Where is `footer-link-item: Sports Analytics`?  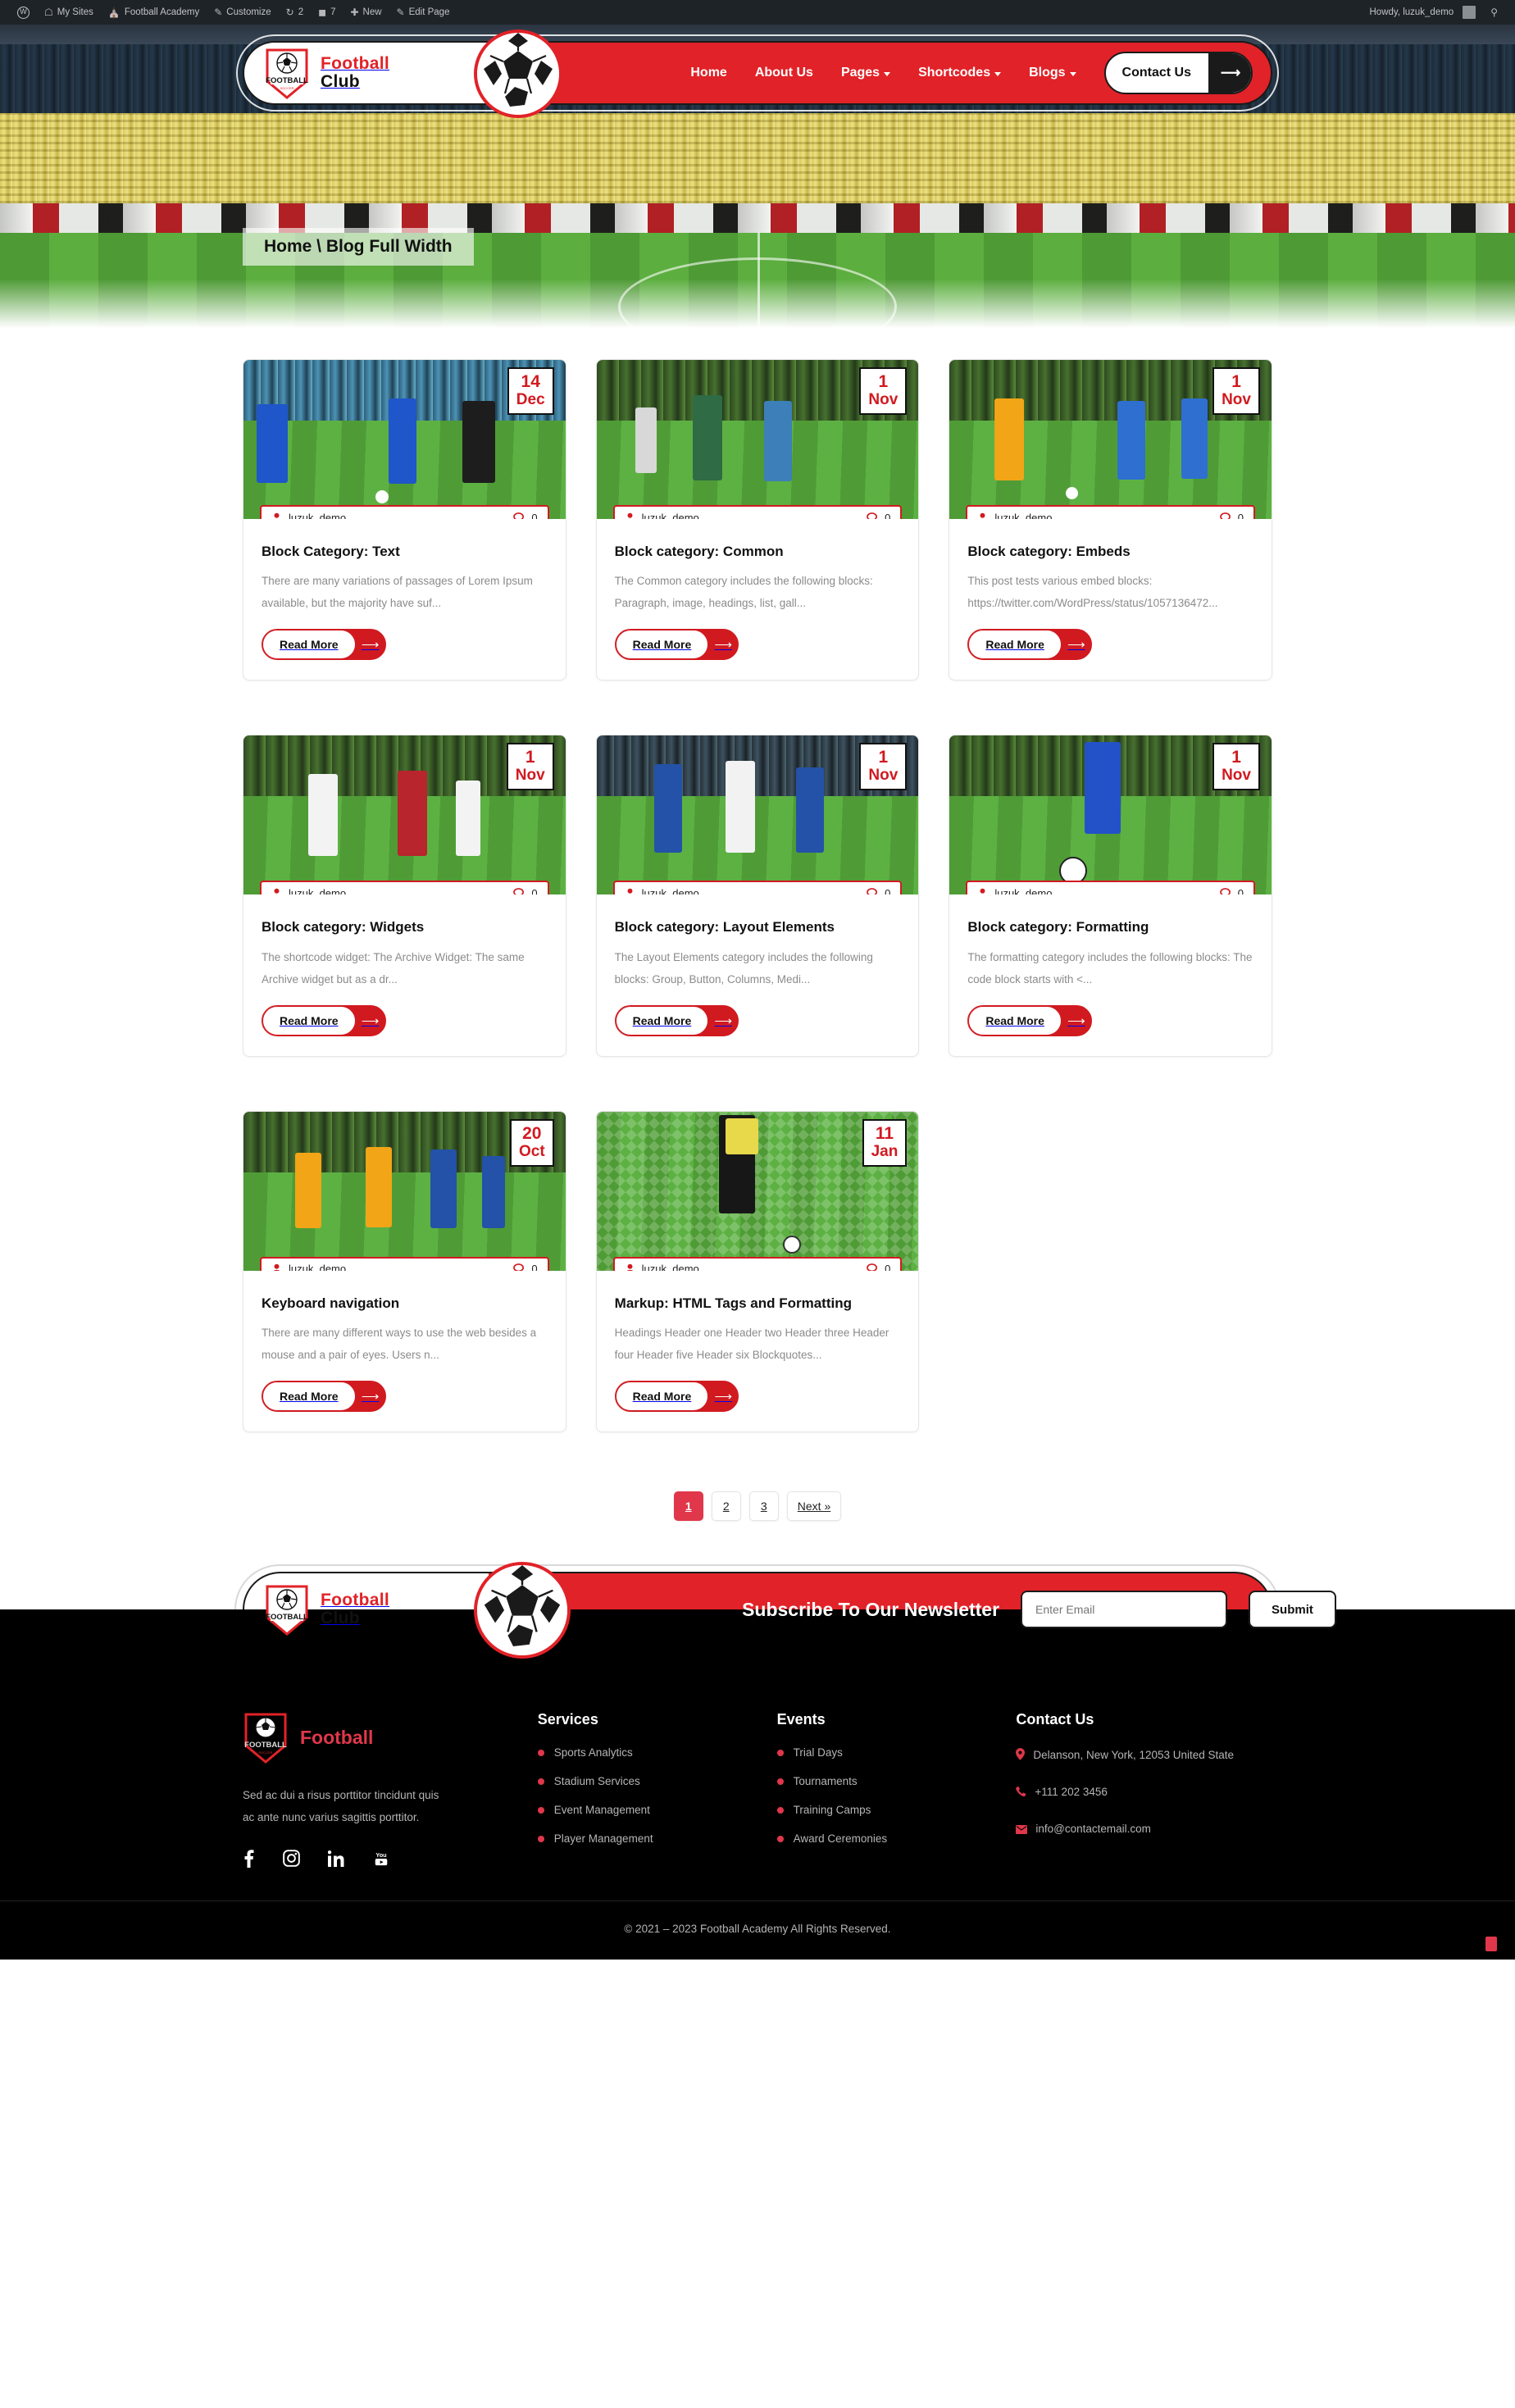
footer-link-item: Sports Analytics is located at coordinates (649, 1752).